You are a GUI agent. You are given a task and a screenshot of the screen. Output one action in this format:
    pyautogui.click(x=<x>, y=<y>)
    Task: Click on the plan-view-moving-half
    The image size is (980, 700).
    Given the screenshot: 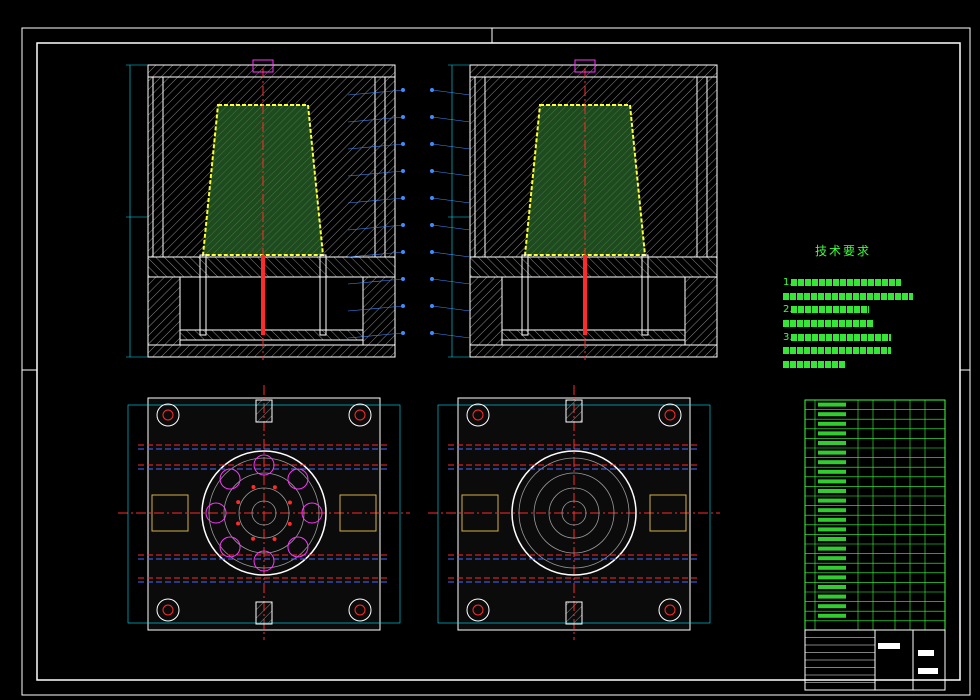 What is the action you would take?
    pyautogui.click(x=574, y=512)
    